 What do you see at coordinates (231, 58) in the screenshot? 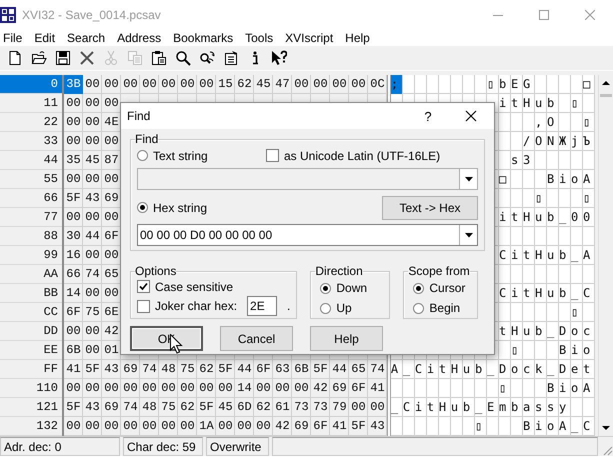
I see `properties-icon` at bounding box center [231, 58].